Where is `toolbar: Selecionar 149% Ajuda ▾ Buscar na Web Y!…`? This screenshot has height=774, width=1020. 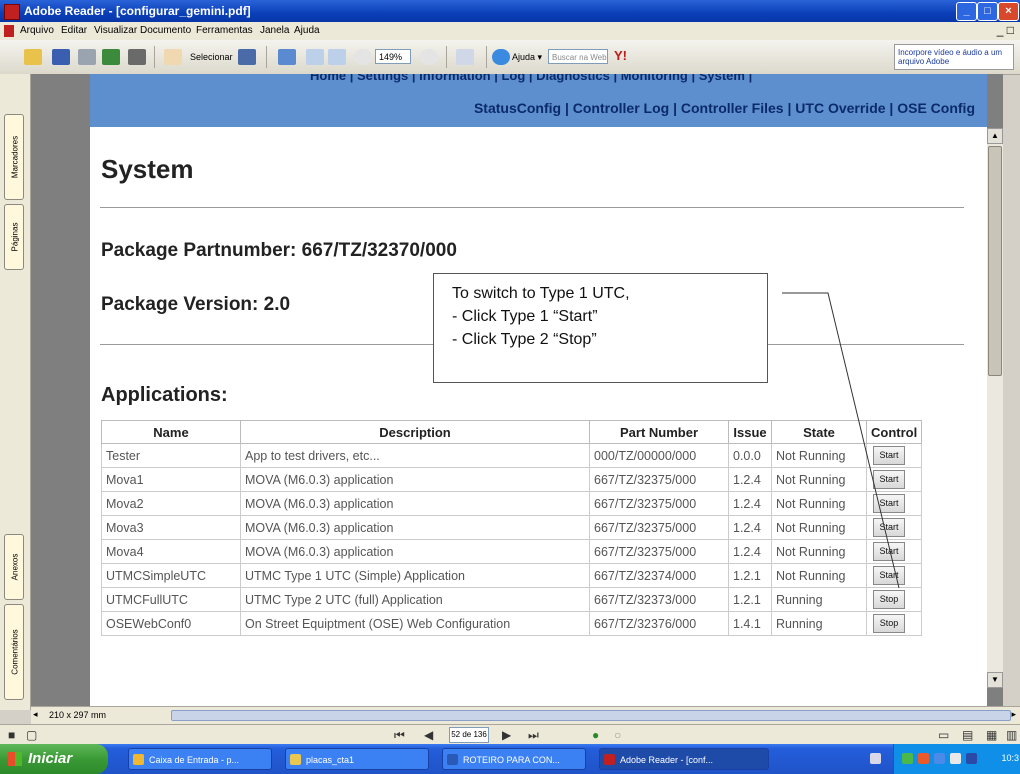 toolbar: Selecionar 149% Ajuda ▾ Buscar na Web Y!… is located at coordinates (510, 57).